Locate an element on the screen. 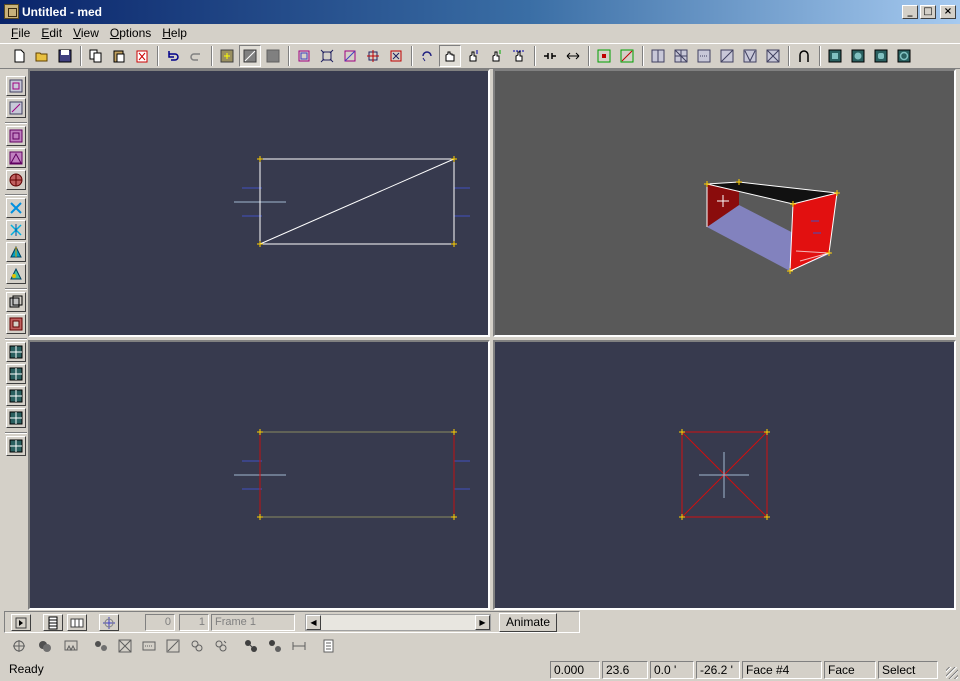 The image size is (960, 681). box-select-icon is located at coordinates (304, 56).